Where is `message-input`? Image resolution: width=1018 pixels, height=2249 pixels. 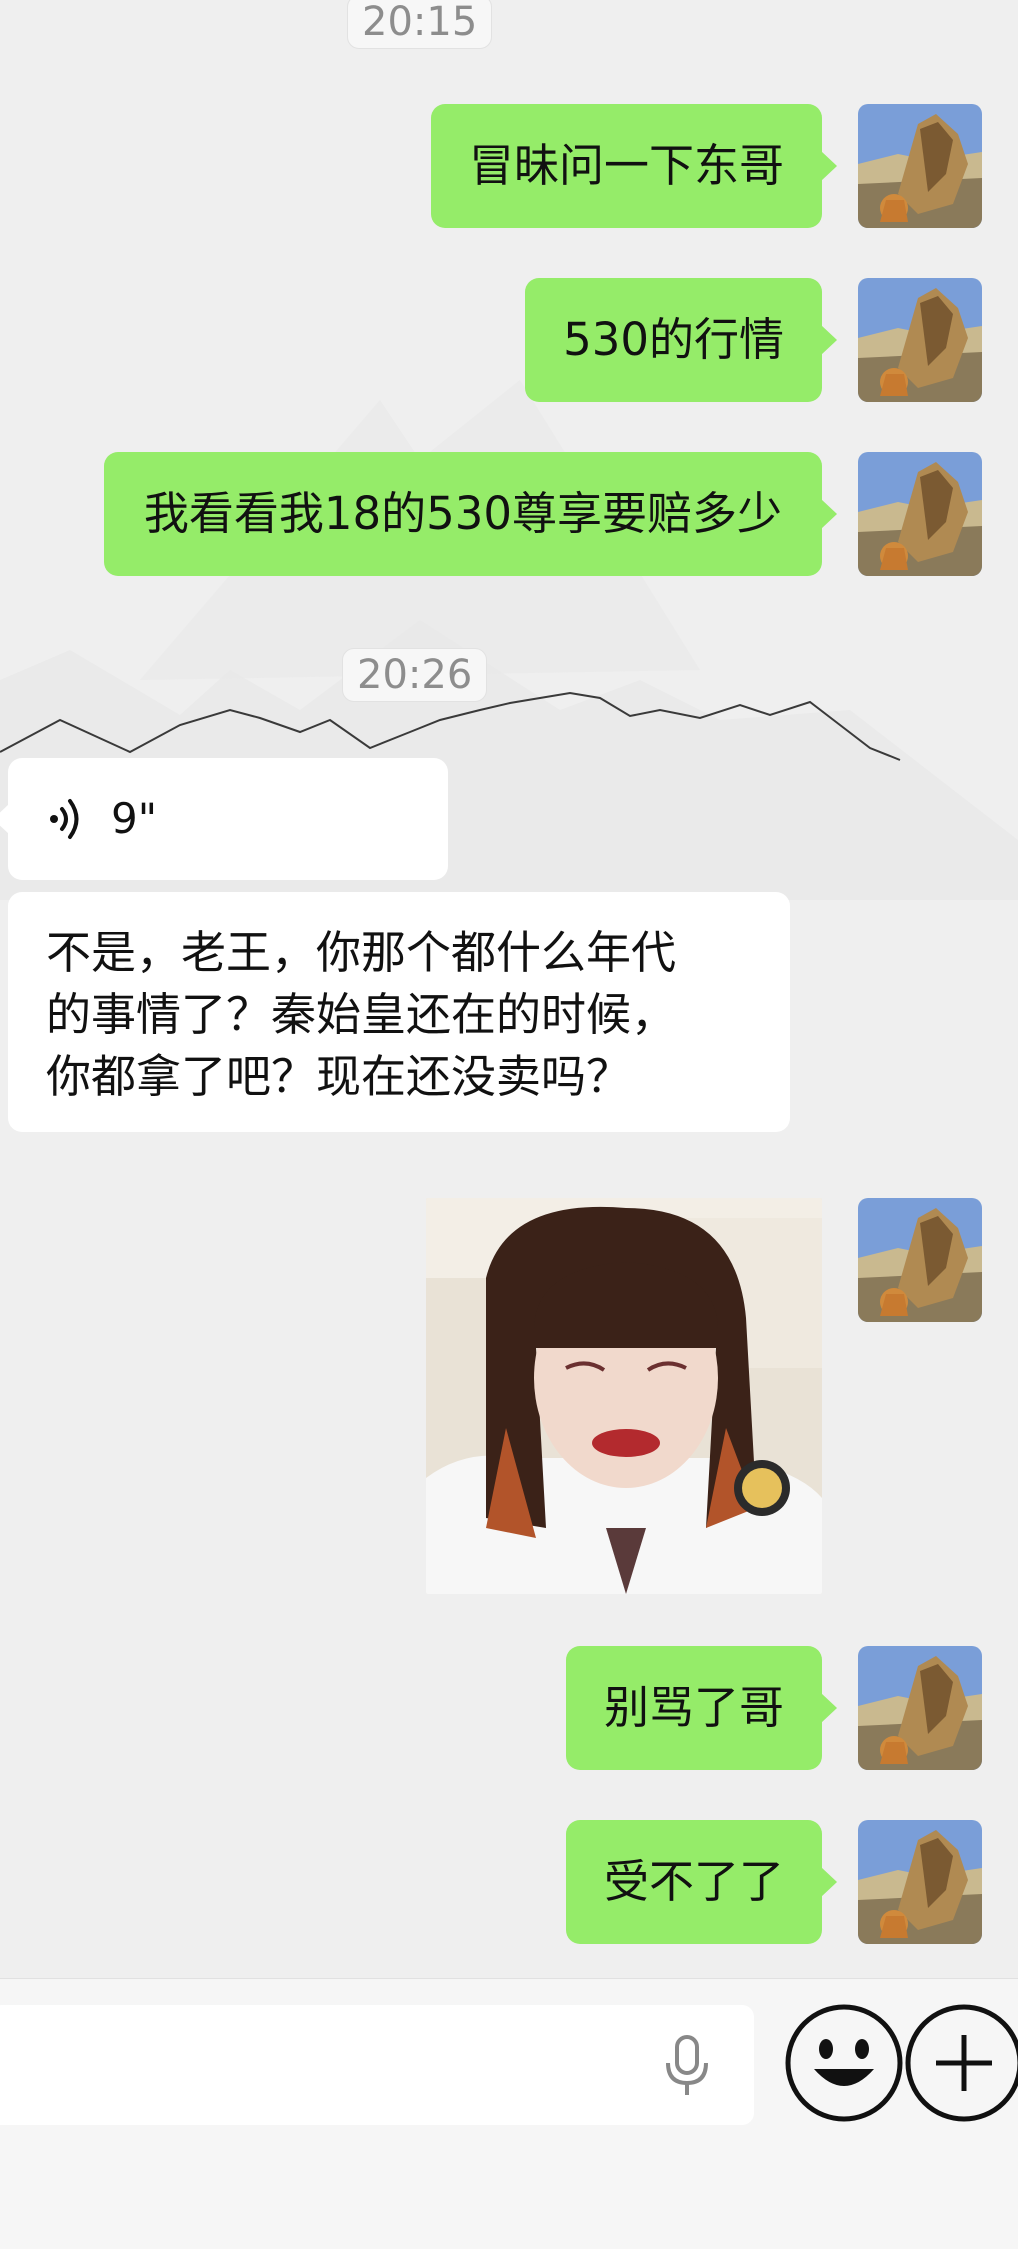
message-input is located at coordinates (377, 2065).